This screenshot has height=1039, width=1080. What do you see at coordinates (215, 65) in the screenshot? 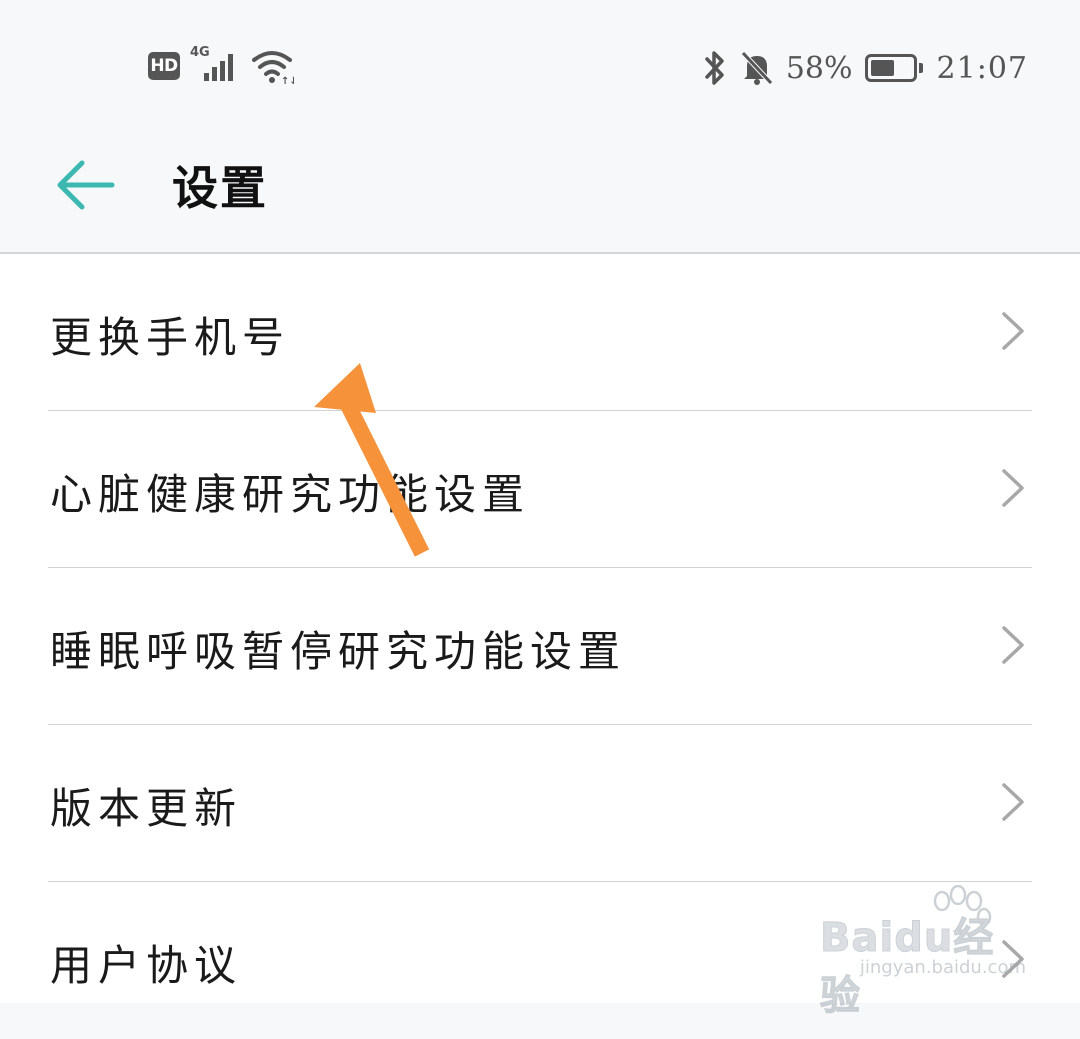
I see `signal-icon: 4G` at bounding box center [215, 65].